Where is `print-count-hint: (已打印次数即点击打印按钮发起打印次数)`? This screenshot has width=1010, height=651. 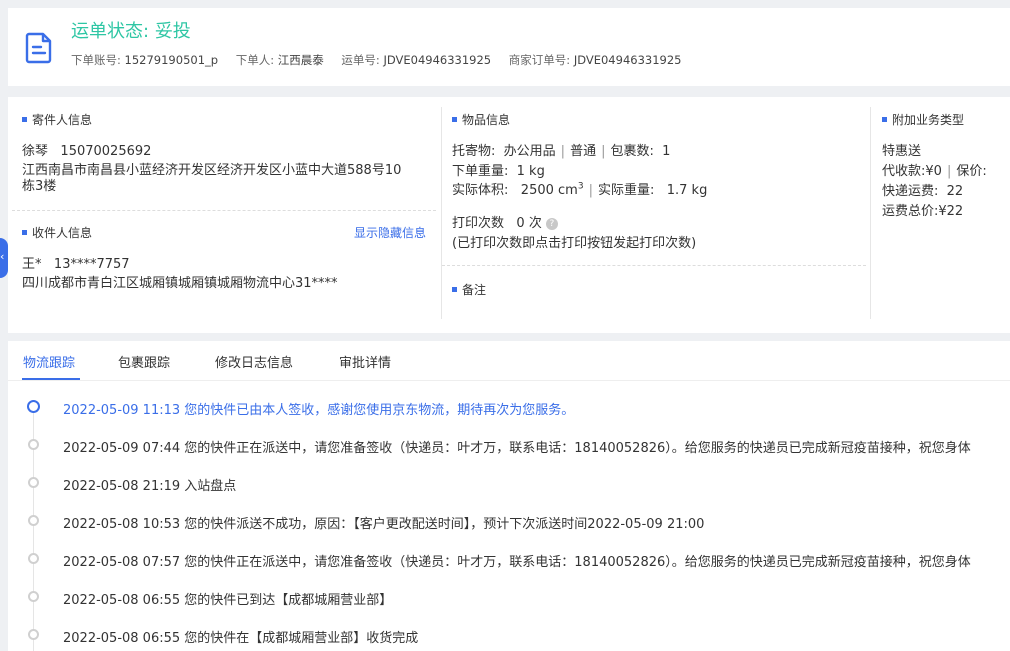
print-count-hint: (已打印次数即点击打印按钮发起打印次数) is located at coordinates (574, 243).